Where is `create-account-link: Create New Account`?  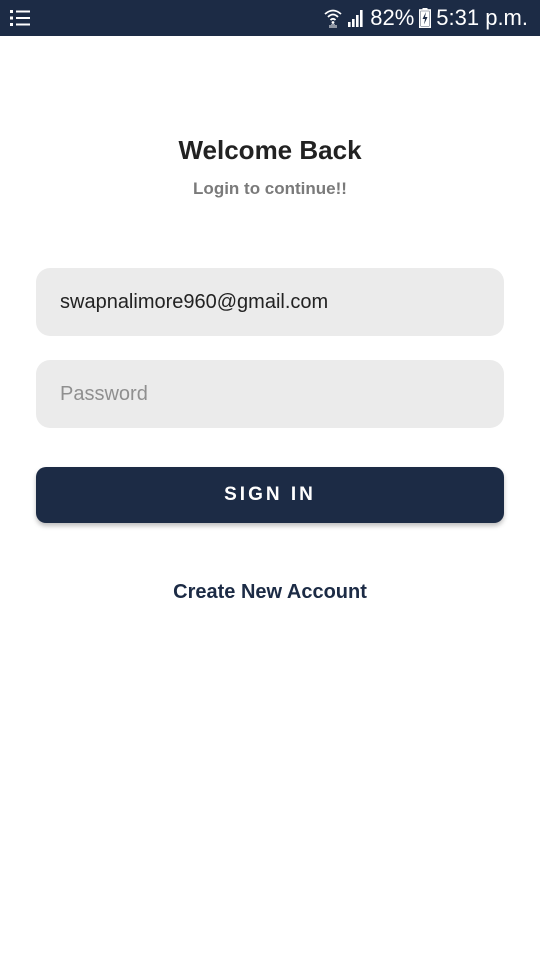
create-account-link: Create New Account is located at coordinates (270, 592).